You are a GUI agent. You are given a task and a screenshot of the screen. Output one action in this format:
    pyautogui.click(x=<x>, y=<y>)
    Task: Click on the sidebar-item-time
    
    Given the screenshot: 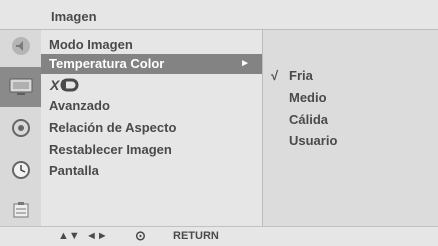 What is the action you would take?
    pyautogui.click(x=21, y=170)
    